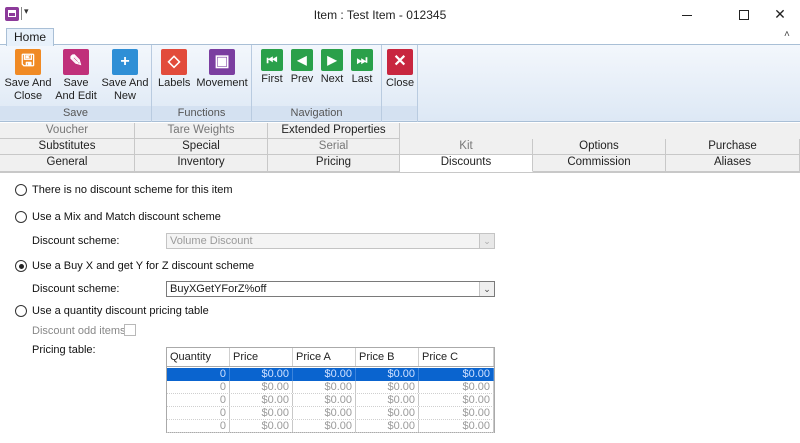 The width and height of the screenshot is (800, 443). What do you see at coordinates (733, 163) in the screenshot?
I see `tab-aliases: Aliases` at bounding box center [733, 163].